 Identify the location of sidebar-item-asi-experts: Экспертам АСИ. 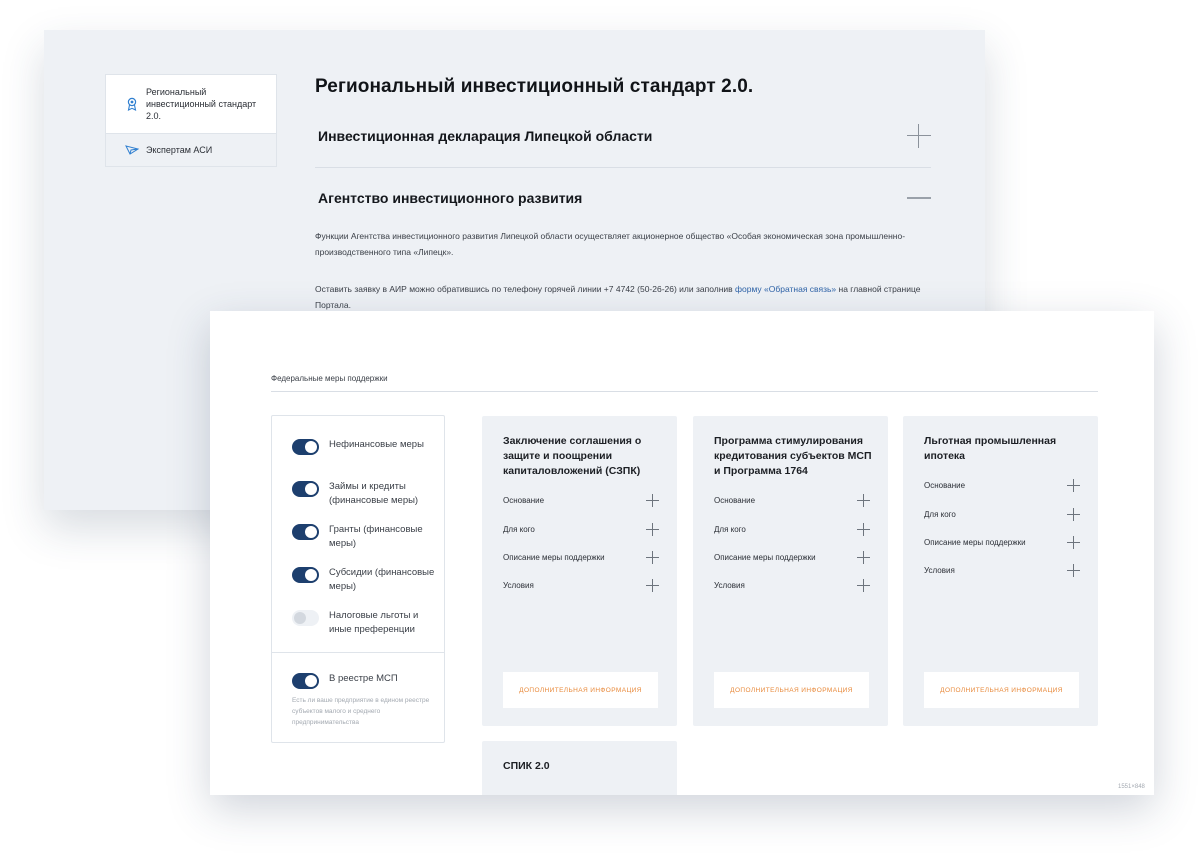
(191, 149).